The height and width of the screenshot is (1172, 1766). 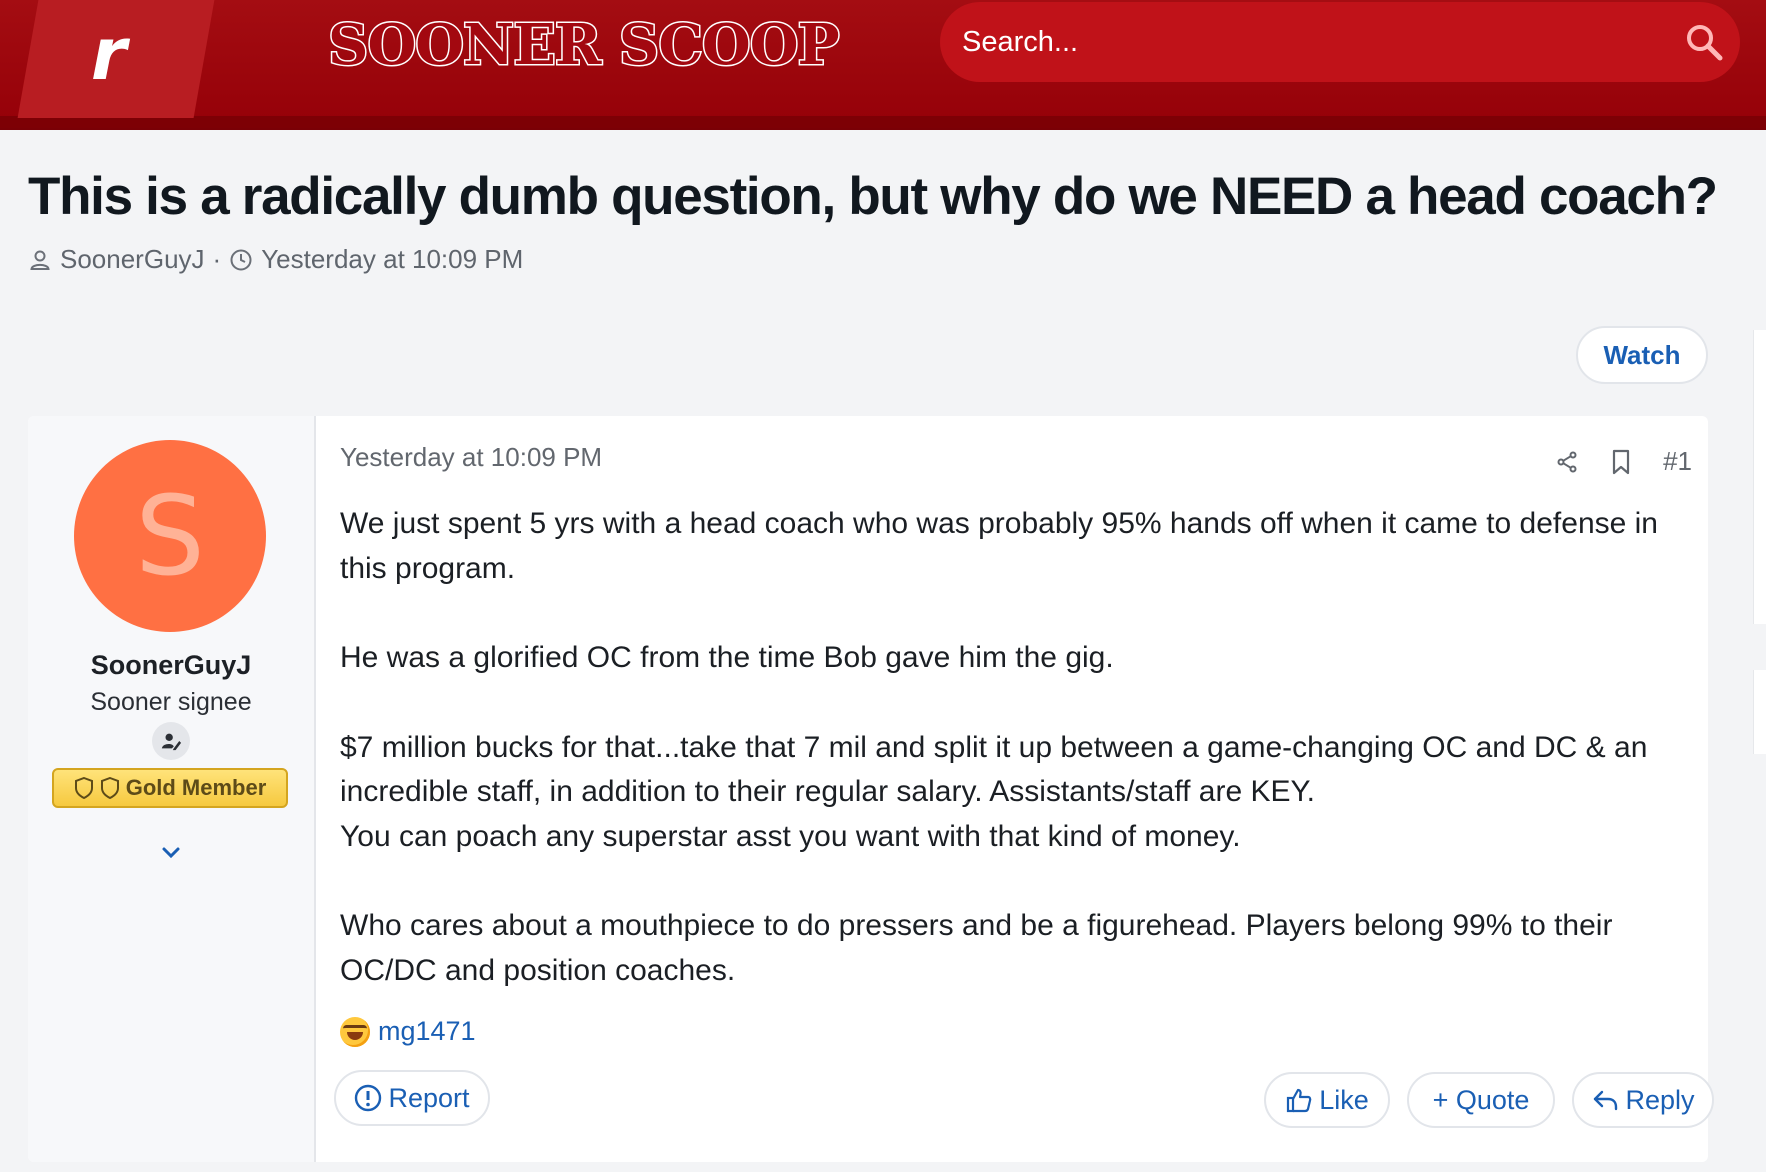 What do you see at coordinates (171, 853) in the screenshot?
I see `chevron-down-icon` at bounding box center [171, 853].